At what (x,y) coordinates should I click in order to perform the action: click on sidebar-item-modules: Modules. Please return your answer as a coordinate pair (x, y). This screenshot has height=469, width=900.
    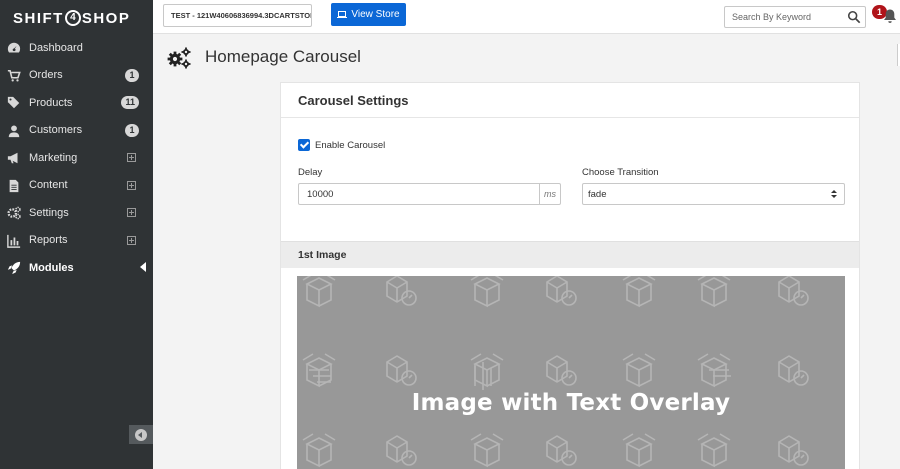
    Looking at the image, I should click on (76, 268).